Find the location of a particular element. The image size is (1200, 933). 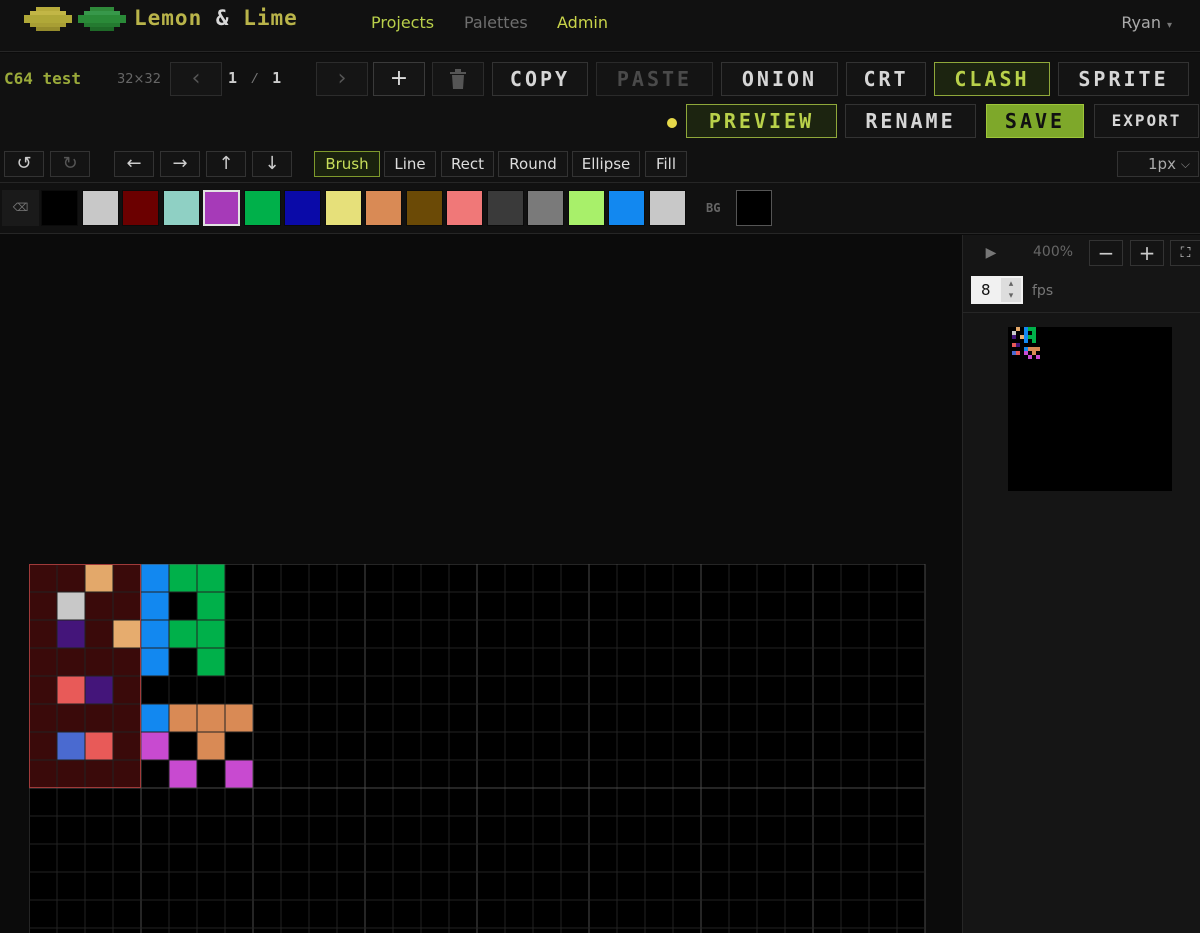

spin-down-icon: ▾ is located at coordinates (1011, 296).